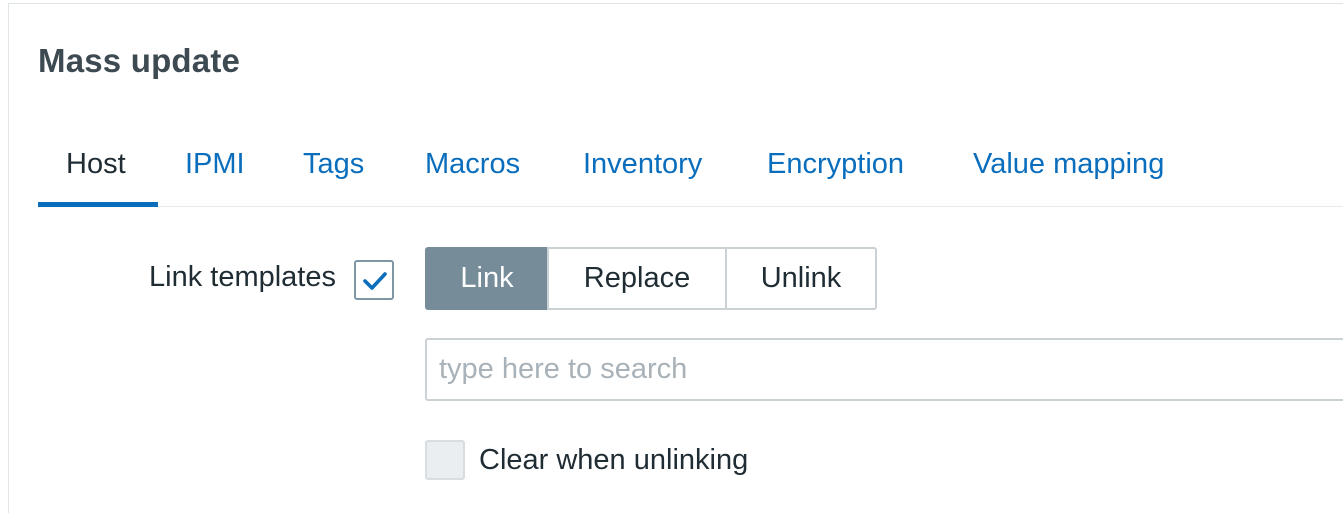  I want to click on tab-value-mapping: Value mapping, so click(1068, 165).